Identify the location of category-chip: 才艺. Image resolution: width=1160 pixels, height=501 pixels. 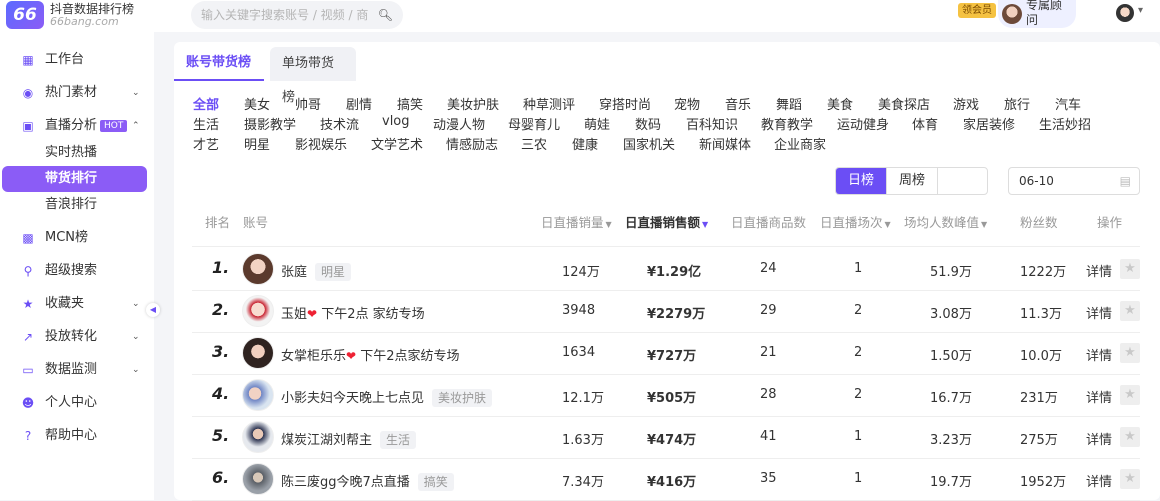
(206, 143).